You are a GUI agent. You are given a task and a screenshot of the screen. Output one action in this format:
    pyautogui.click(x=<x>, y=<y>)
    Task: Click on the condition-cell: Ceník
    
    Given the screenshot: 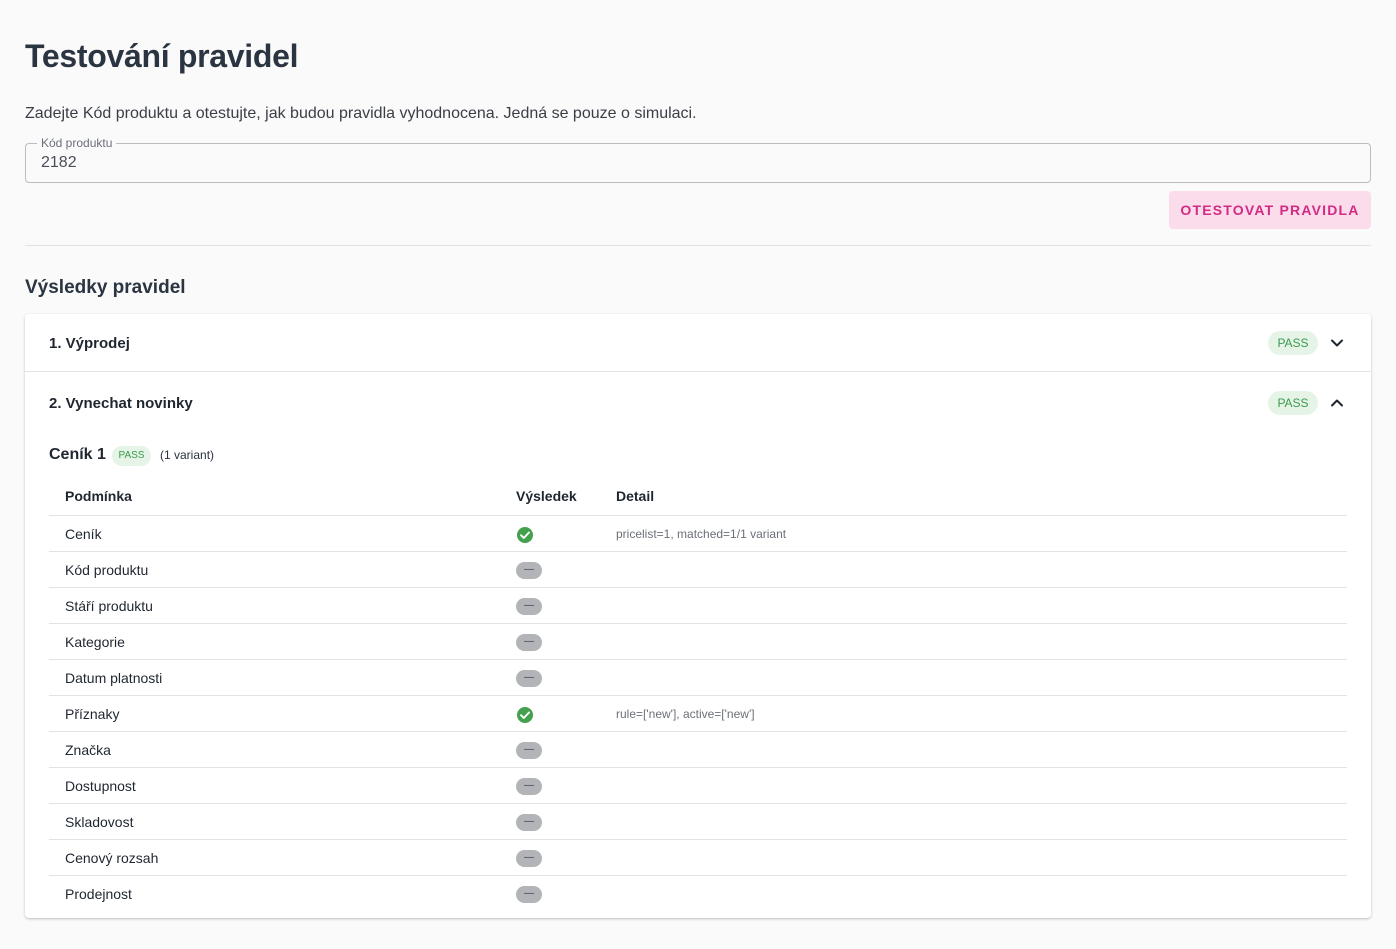 What is the action you would take?
    pyautogui.click(x=83, y=534)
    